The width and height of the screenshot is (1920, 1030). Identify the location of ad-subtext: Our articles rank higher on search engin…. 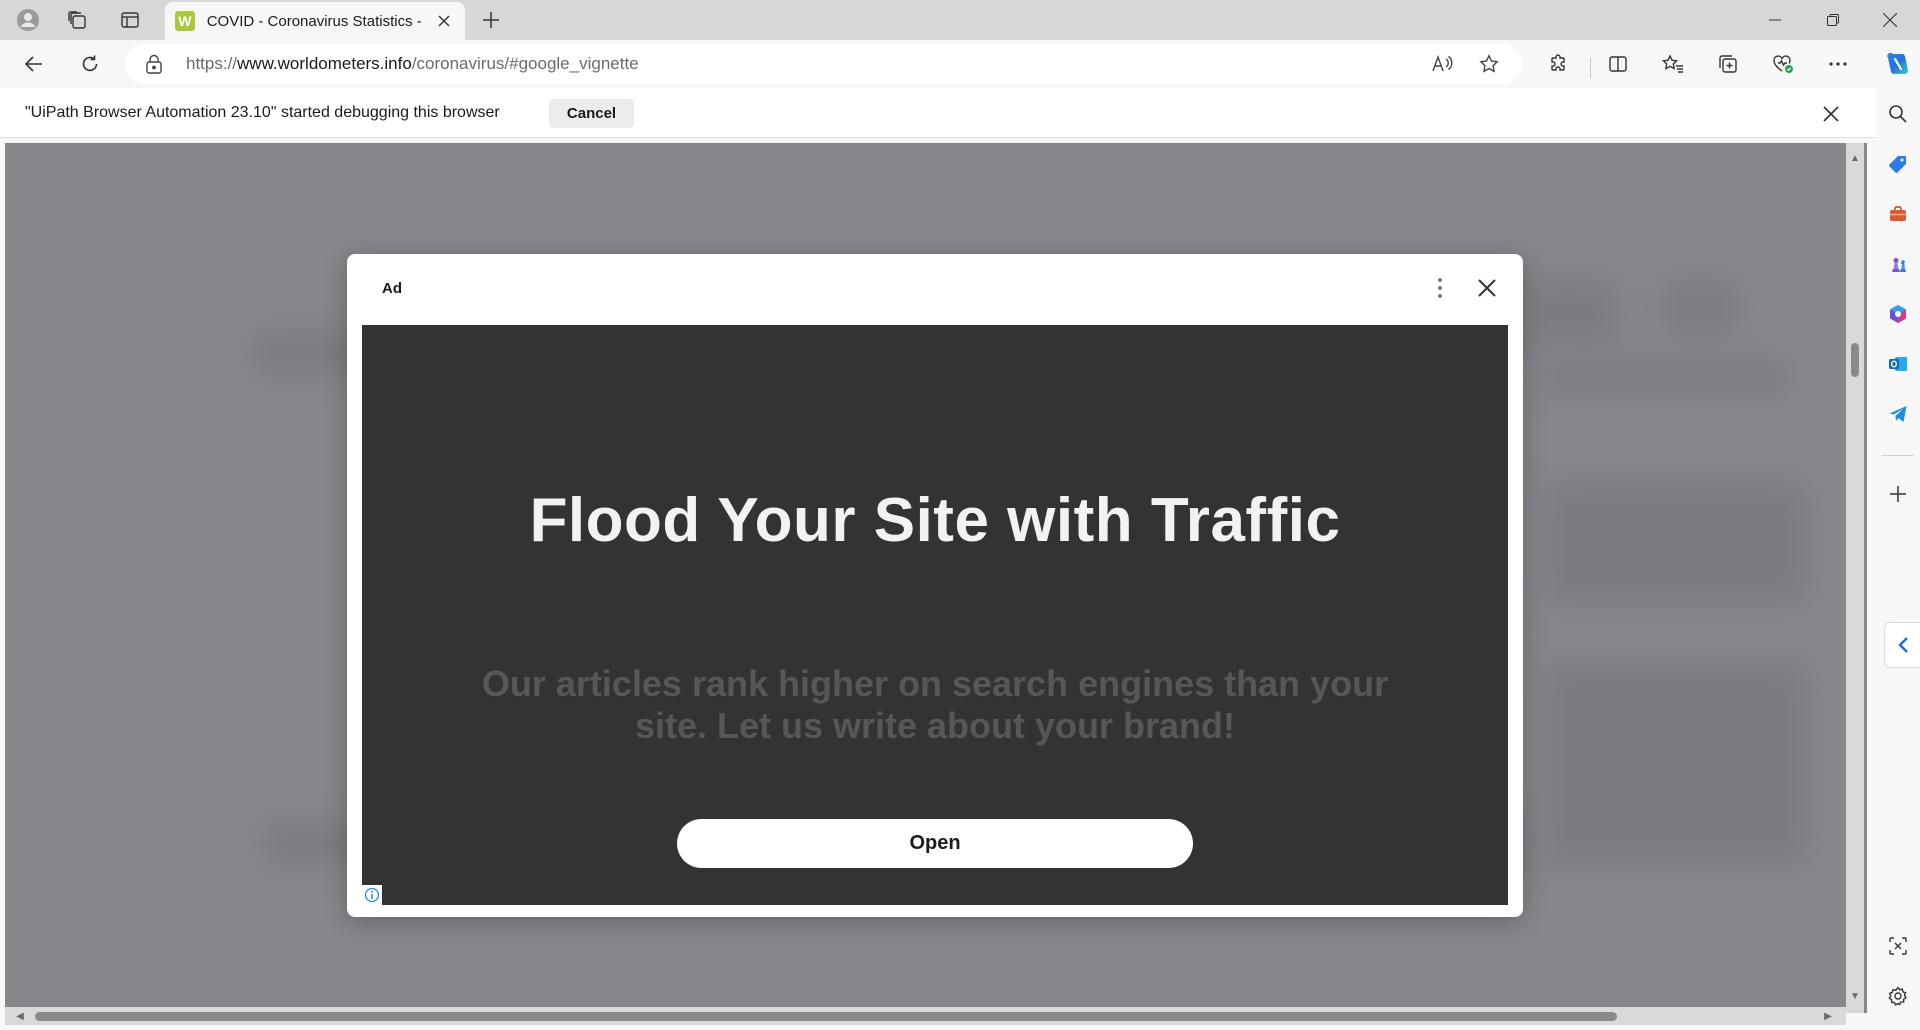
(935, 704).